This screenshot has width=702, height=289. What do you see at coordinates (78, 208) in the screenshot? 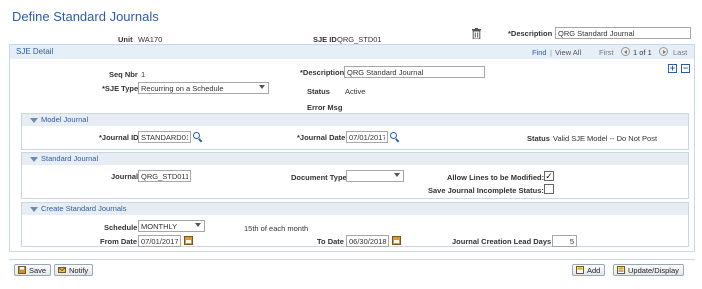
I see `create-standard-title: Create Standard Journals` at bounding box center [78, 208].